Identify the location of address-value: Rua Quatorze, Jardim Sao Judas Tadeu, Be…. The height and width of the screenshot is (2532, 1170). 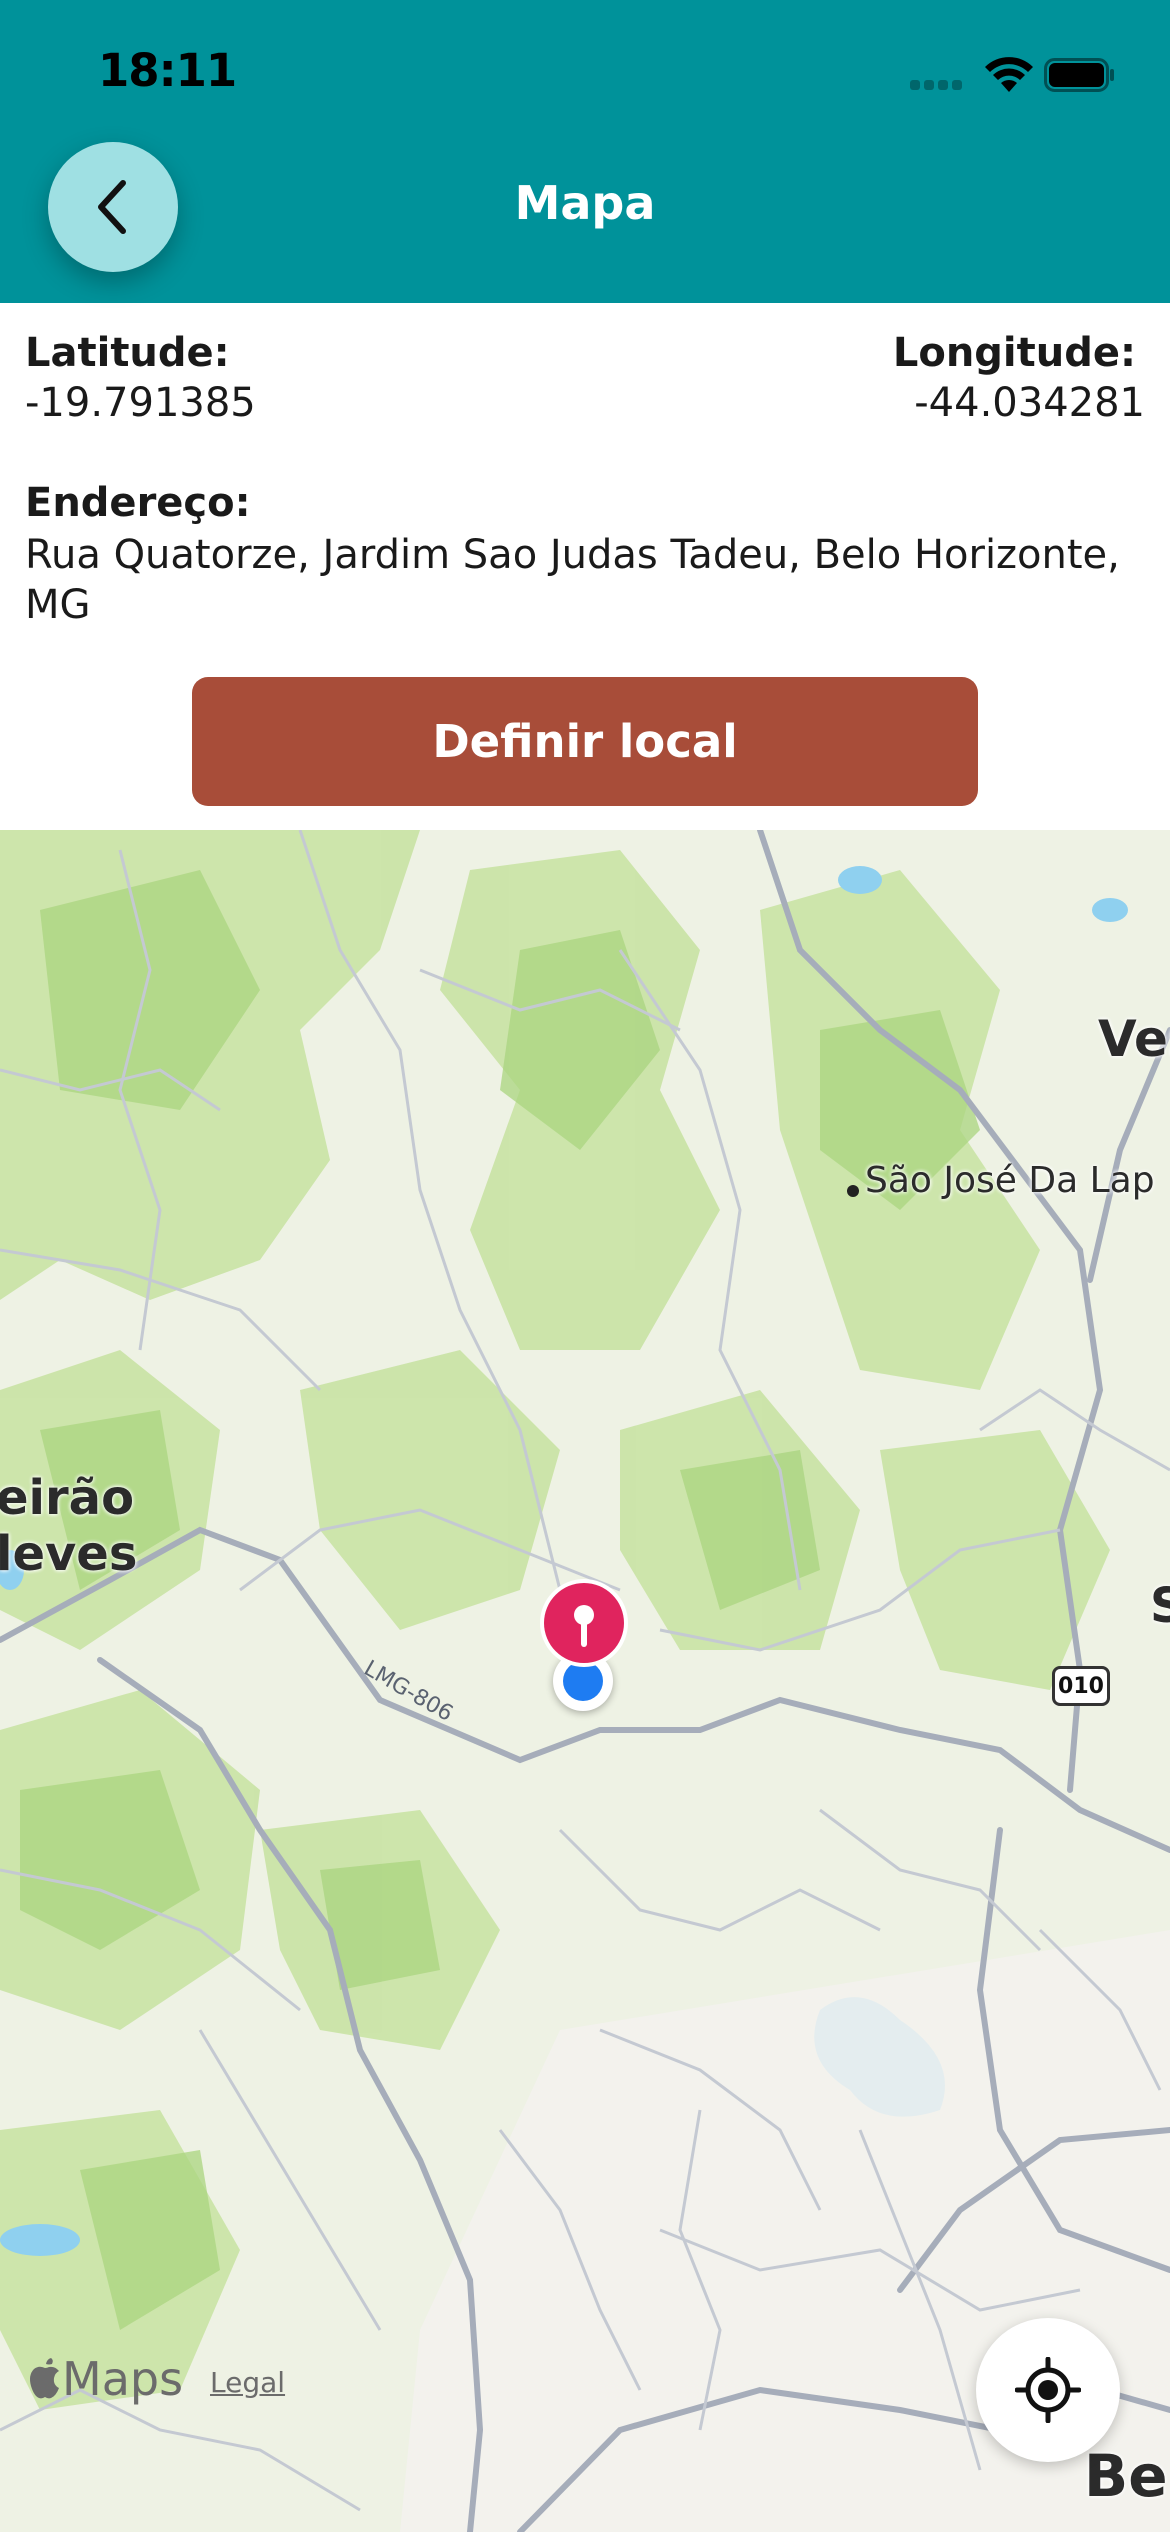
(572, 580).